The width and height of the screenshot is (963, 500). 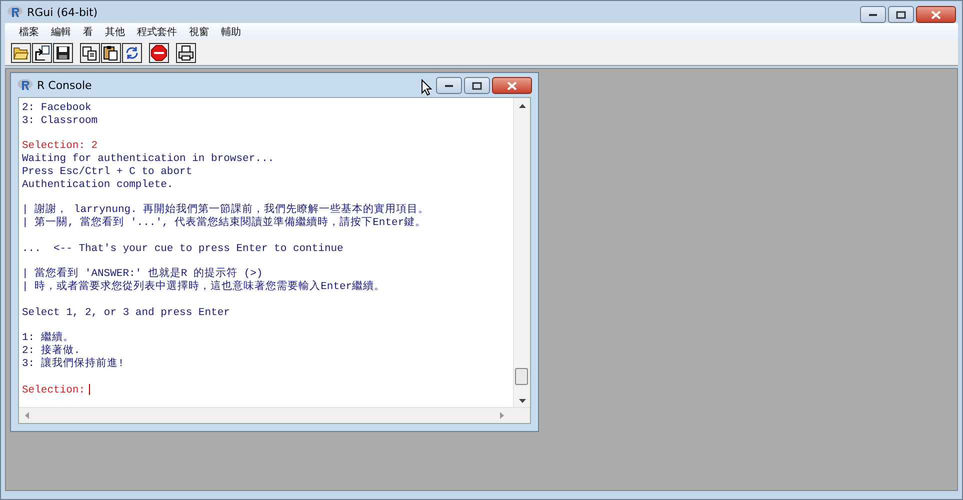 I want to click on refresh-icon, so click(x=132, y=53).